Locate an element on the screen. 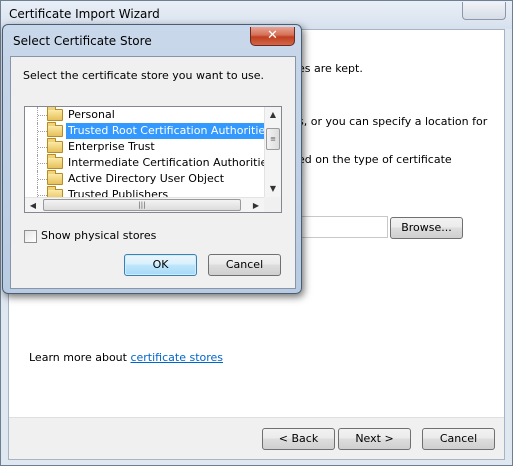 This screenshot has height=466, width=513. tree-horizontal-scrollbar: ◀ ||| ▶ is located at coordinates (144, 204).